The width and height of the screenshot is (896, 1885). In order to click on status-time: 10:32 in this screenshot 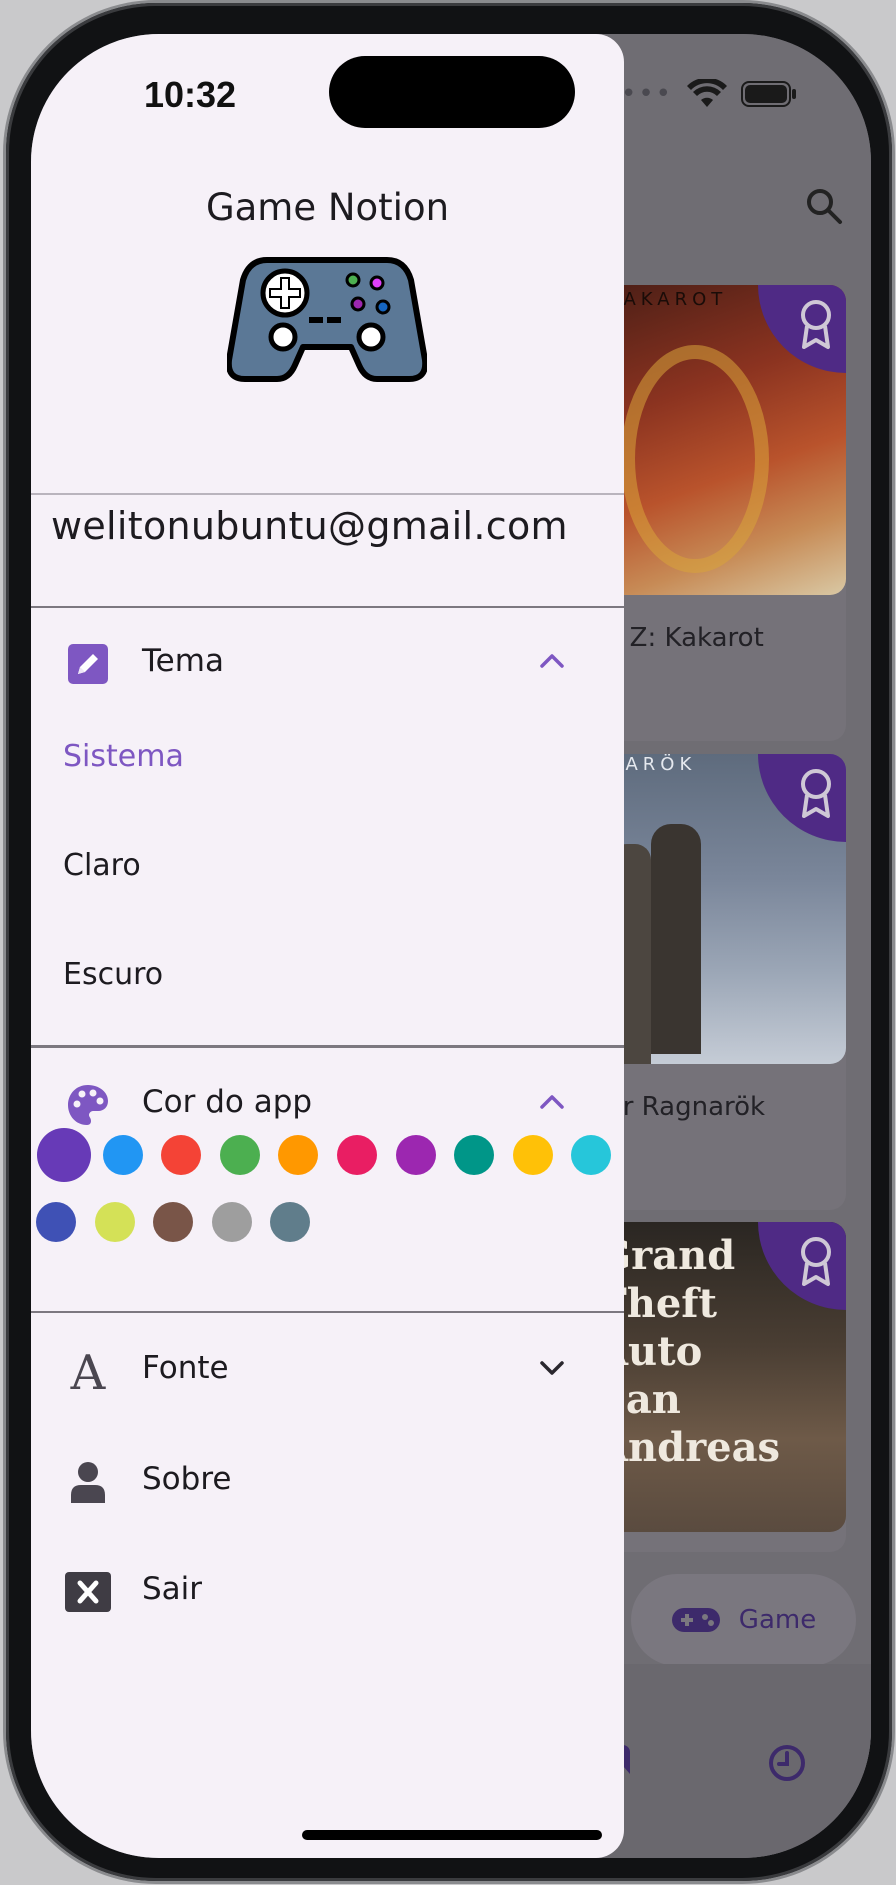, I will do `click(190, 94)`.